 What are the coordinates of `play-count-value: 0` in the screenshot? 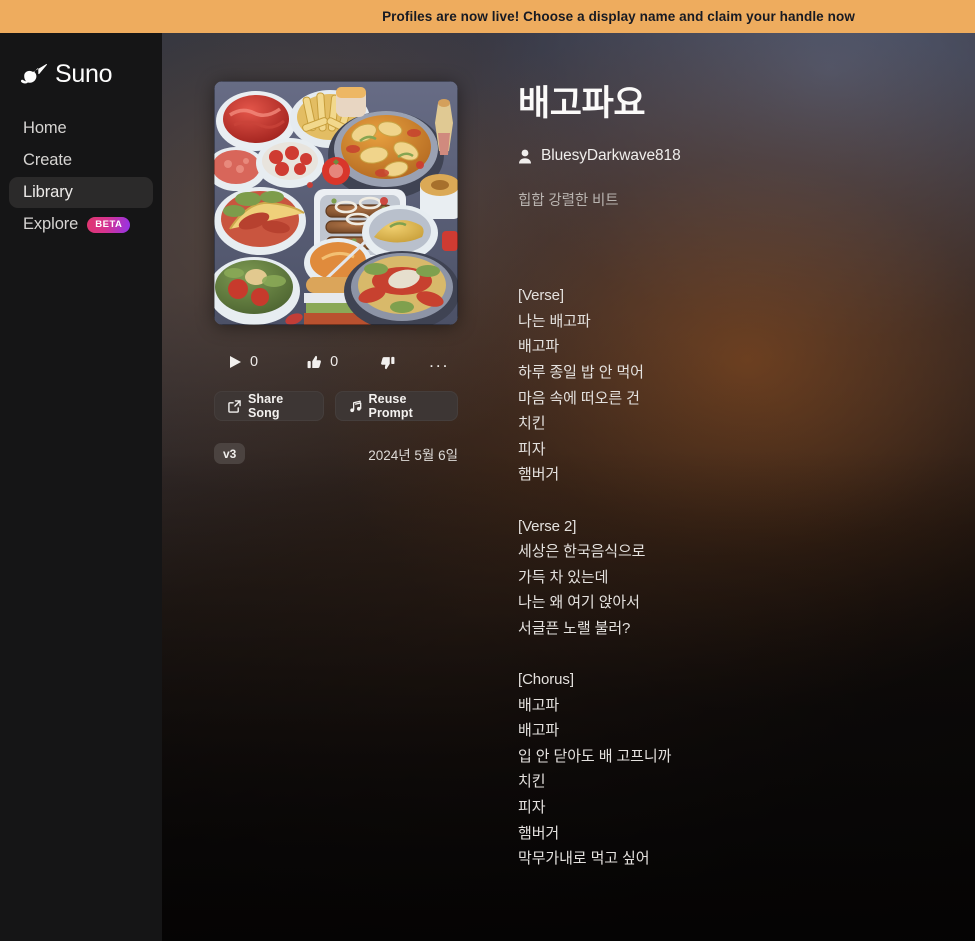 It's located at (254, 362).